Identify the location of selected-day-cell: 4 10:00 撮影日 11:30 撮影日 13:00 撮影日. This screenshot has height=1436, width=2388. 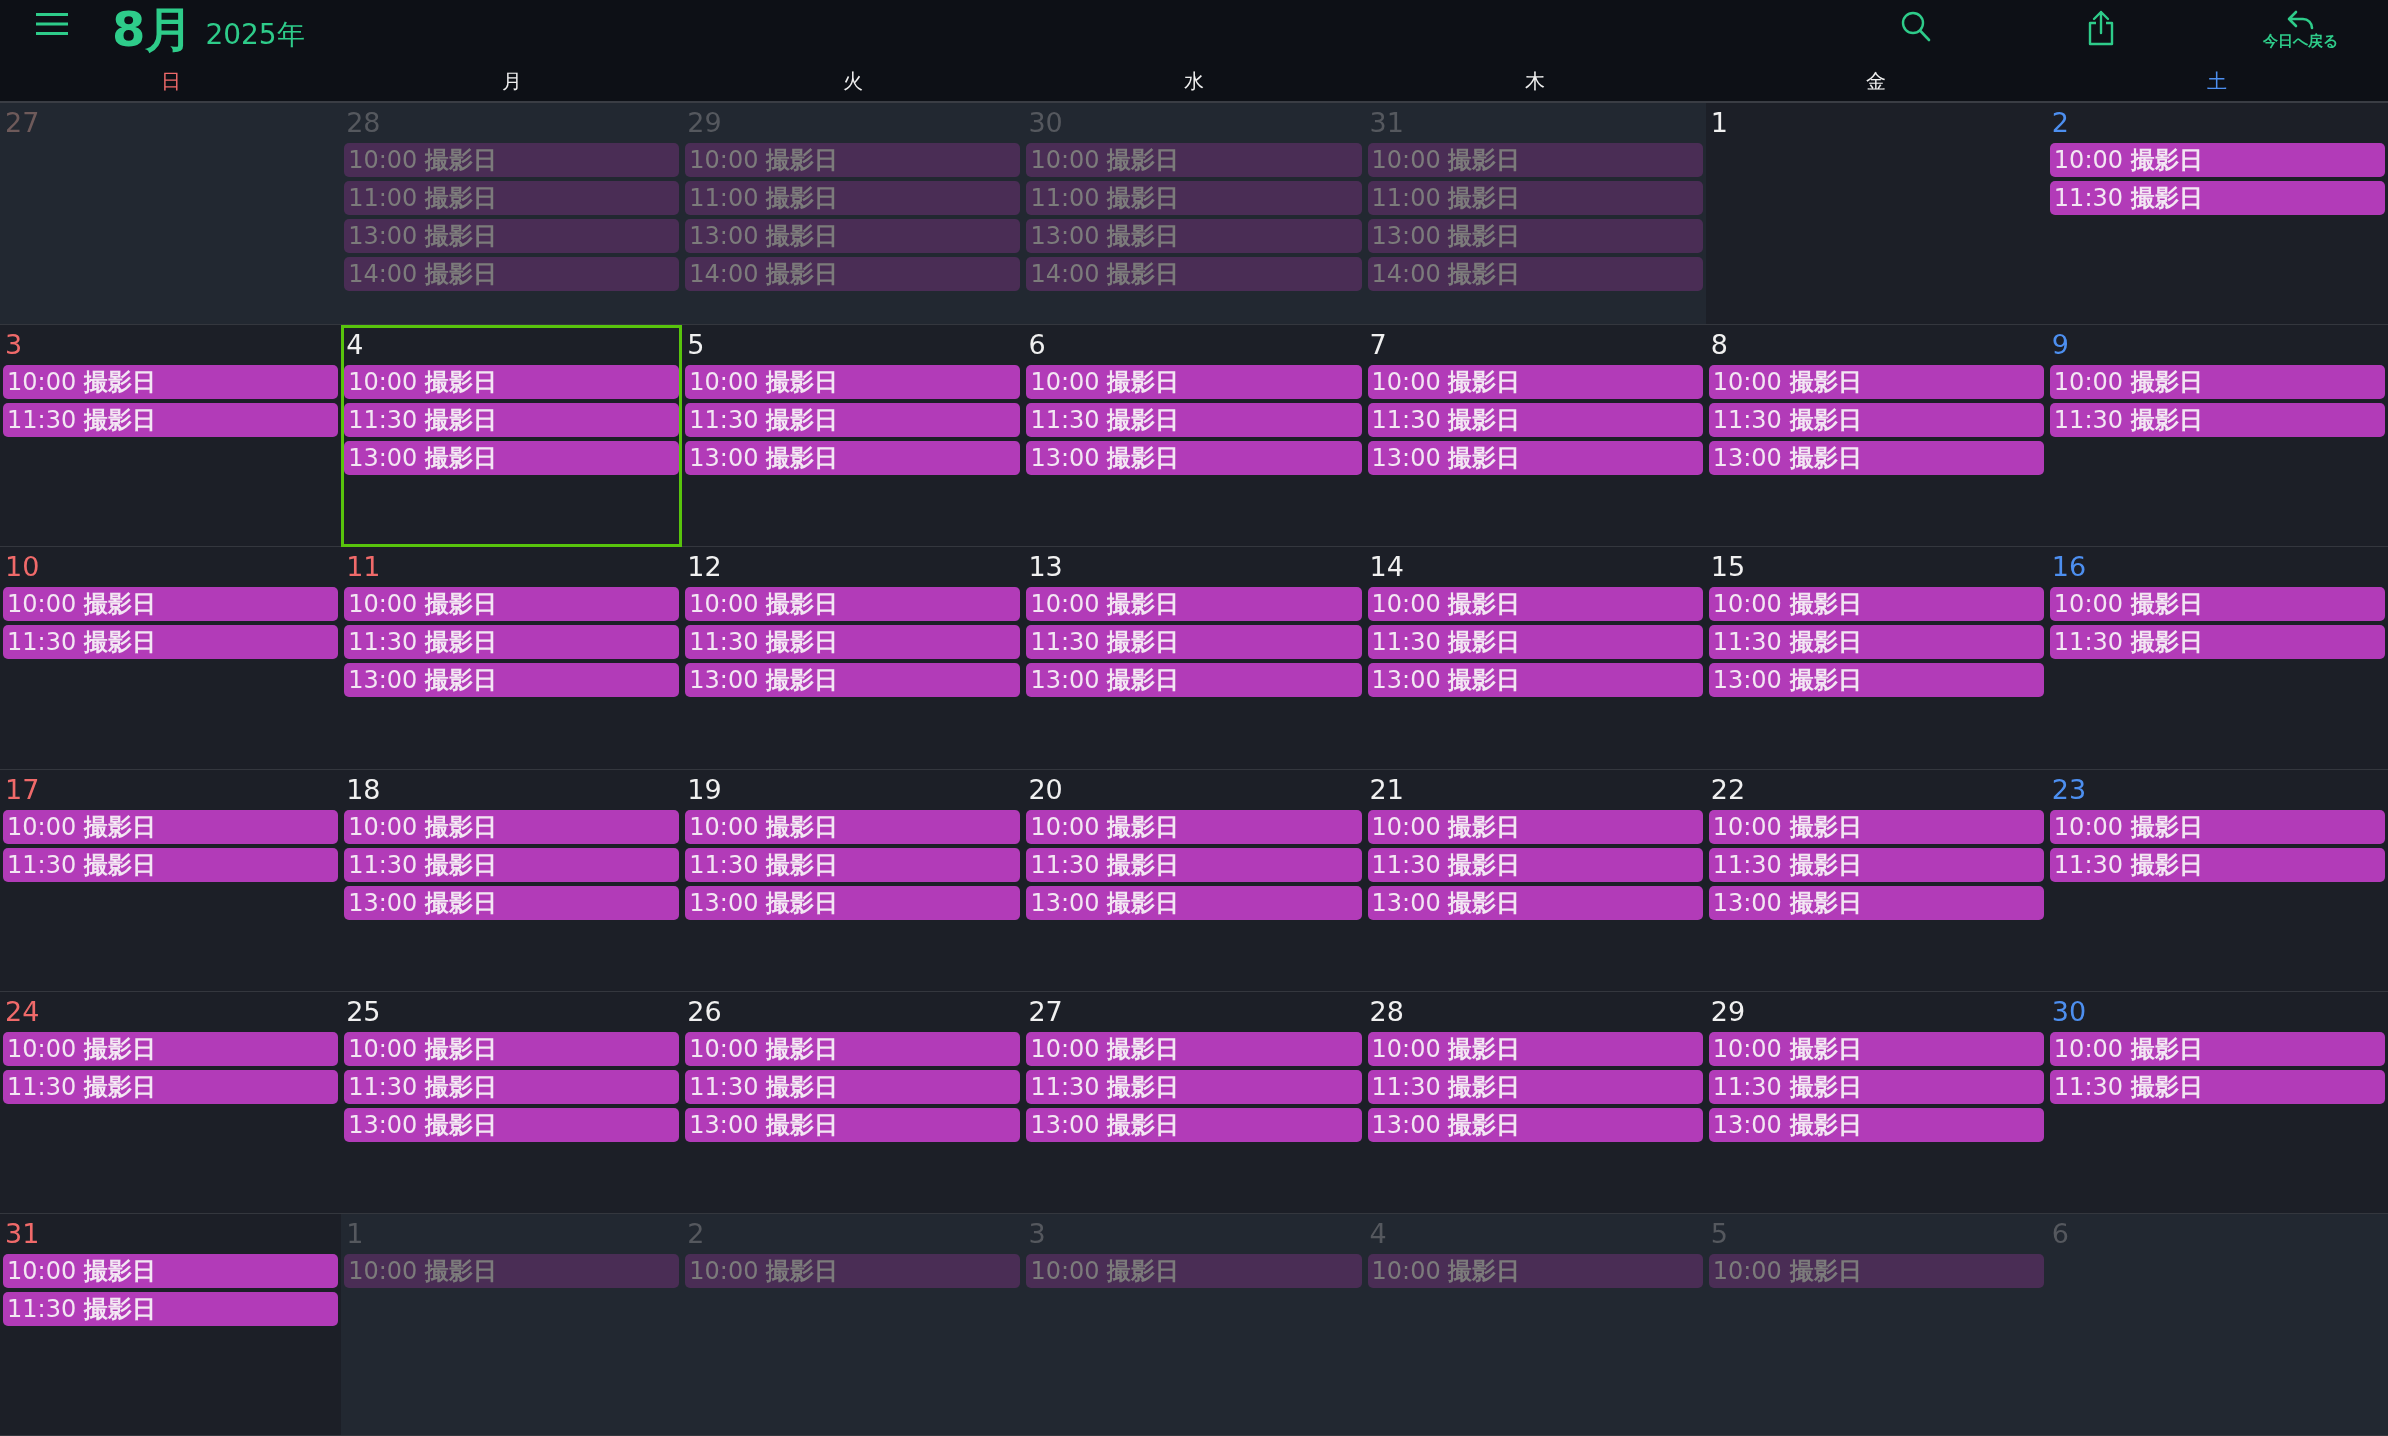
(512, 436).